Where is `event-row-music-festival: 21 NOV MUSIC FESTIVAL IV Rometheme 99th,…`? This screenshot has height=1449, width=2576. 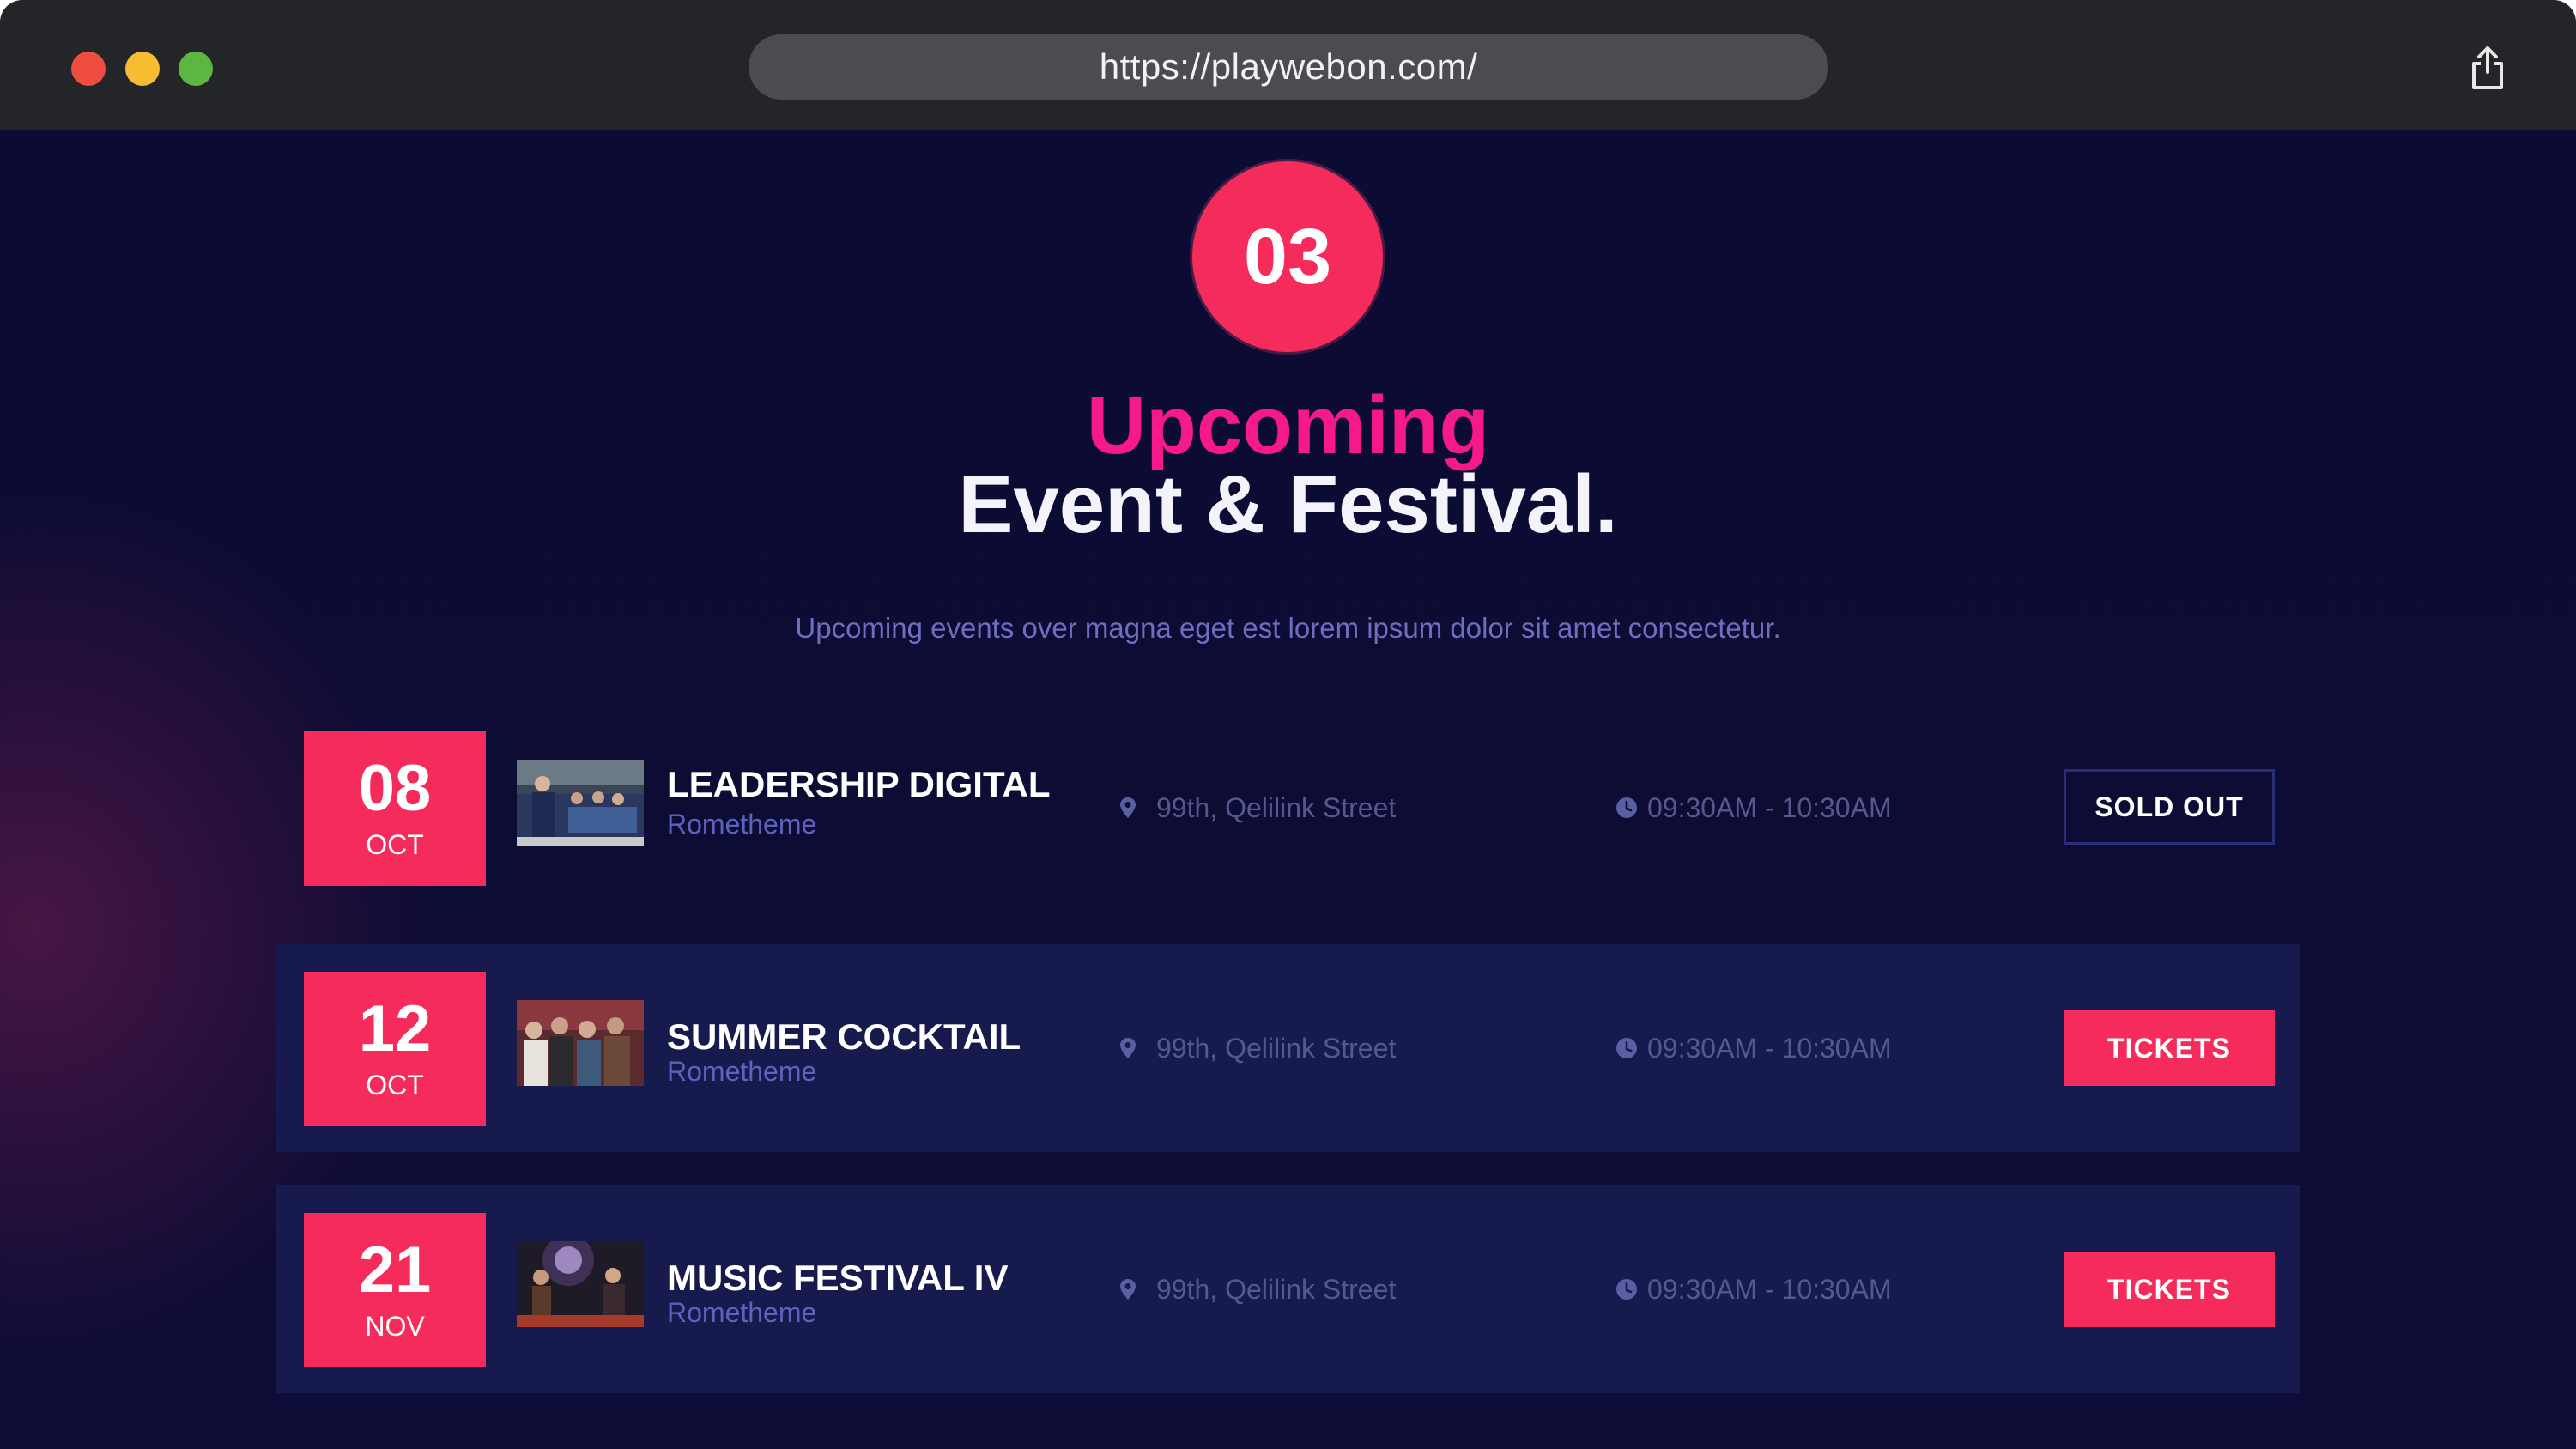 event-row-music-festival: 21 NOV MUSIC FESTIVAL IV Rometheme 99th,… is located at coordinates (1288, 1289).